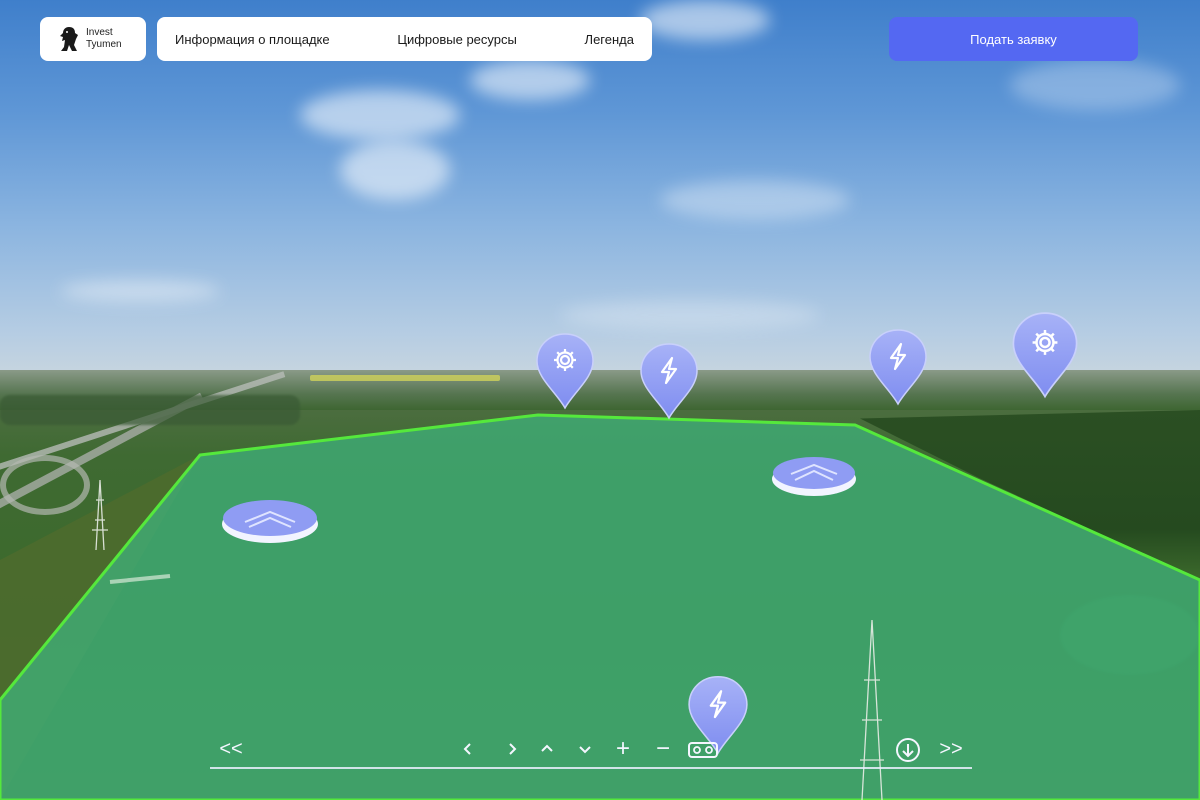 This screenshot has height=800, width=1200. Describe the element at coordinates (457, 39) in the screenshot. I see `nav-digital-resources: Цифровые ресурсы` at that location.